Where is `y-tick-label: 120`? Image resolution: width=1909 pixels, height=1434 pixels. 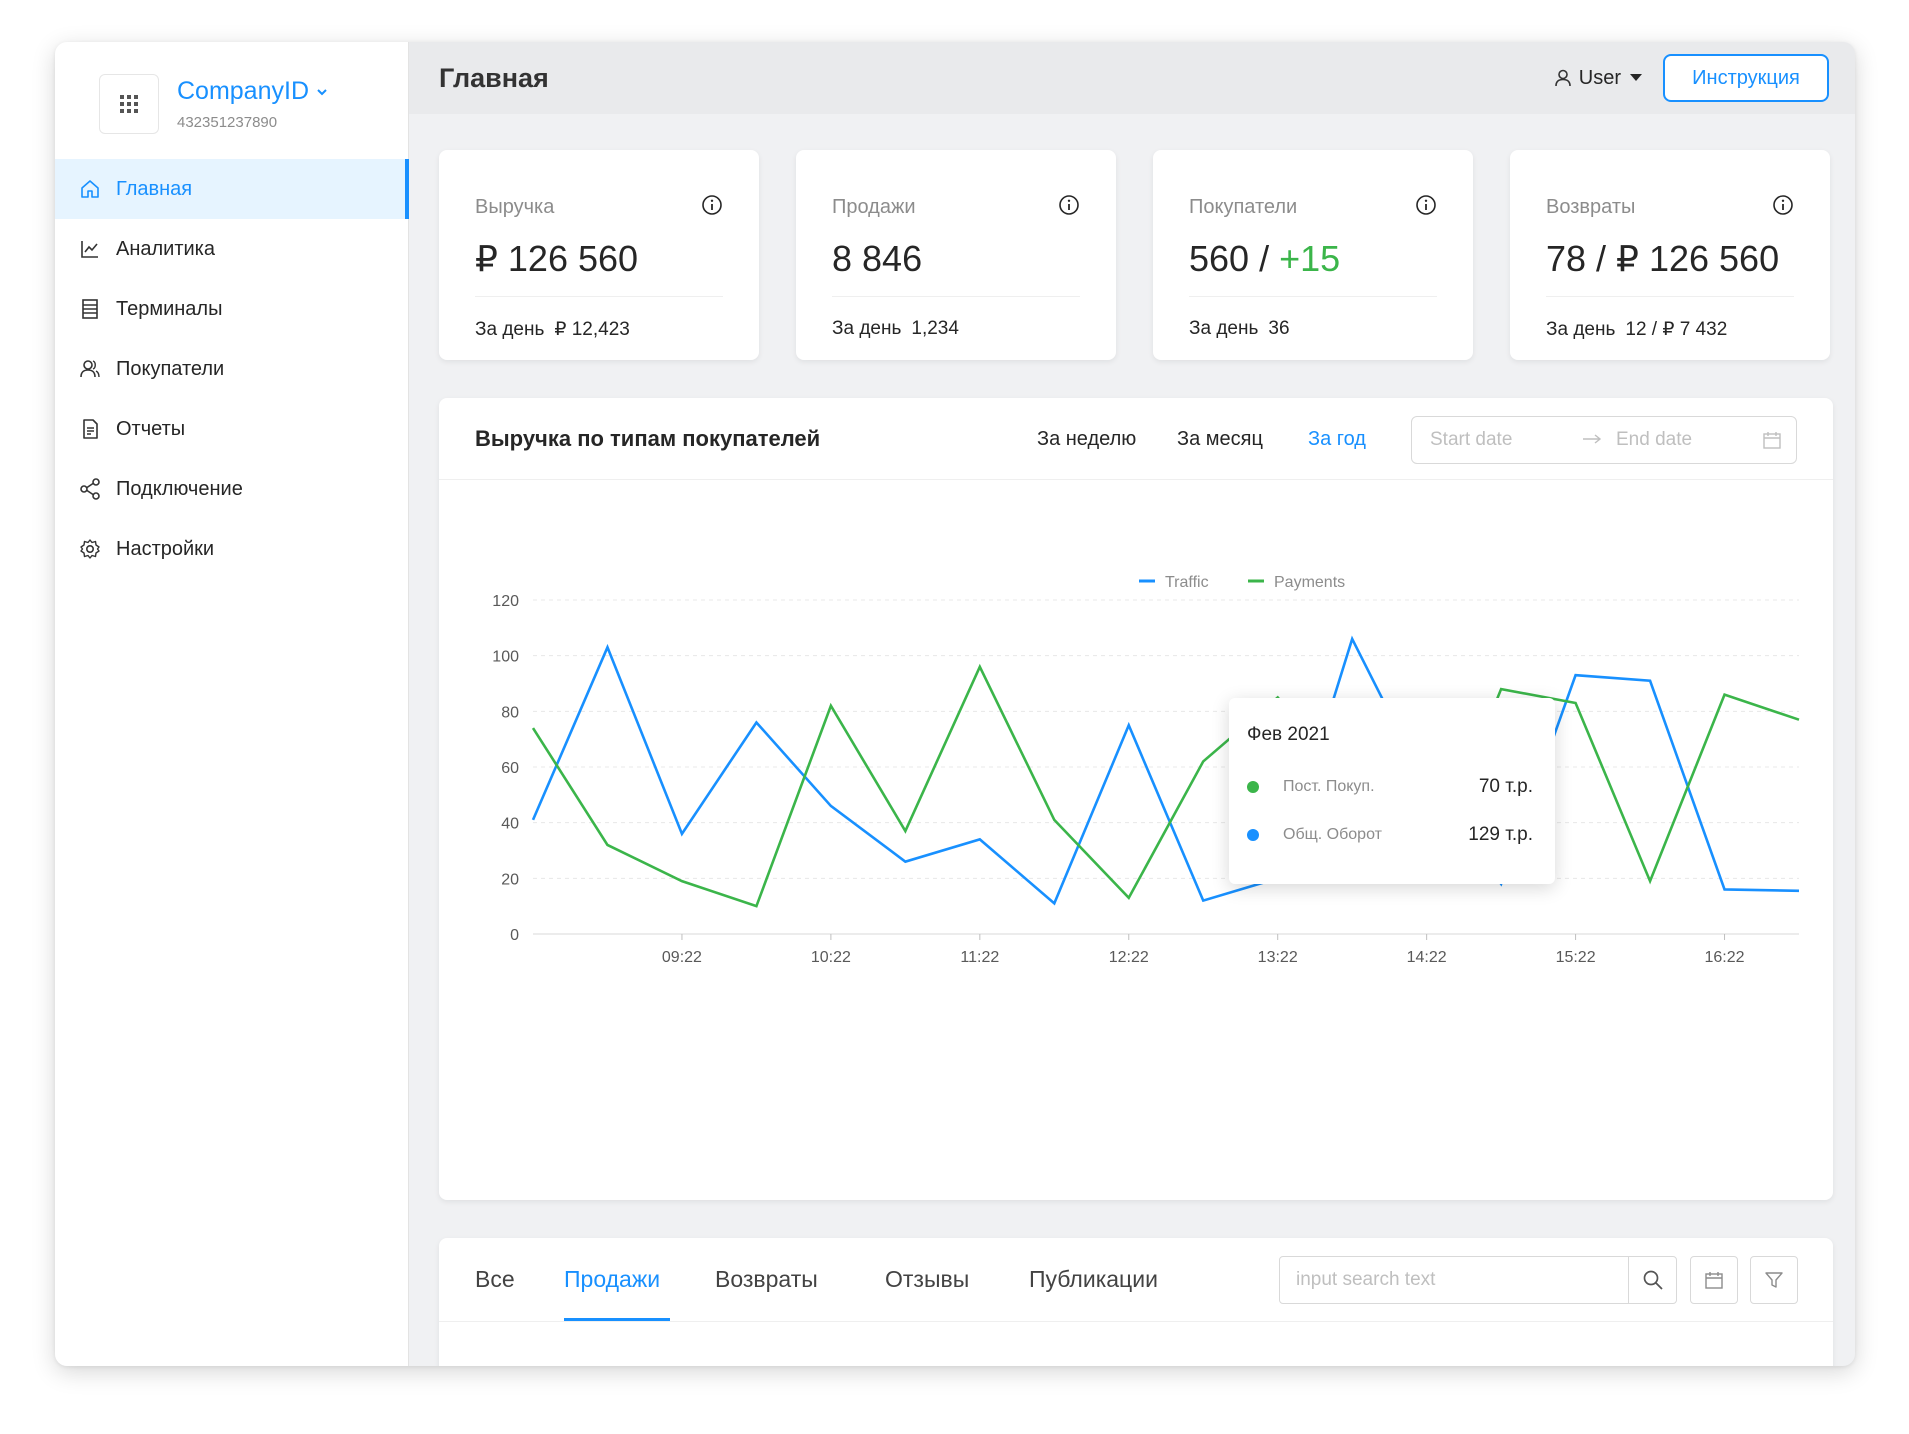
y-tick-label: 120 is located at coordinates (505, 601).